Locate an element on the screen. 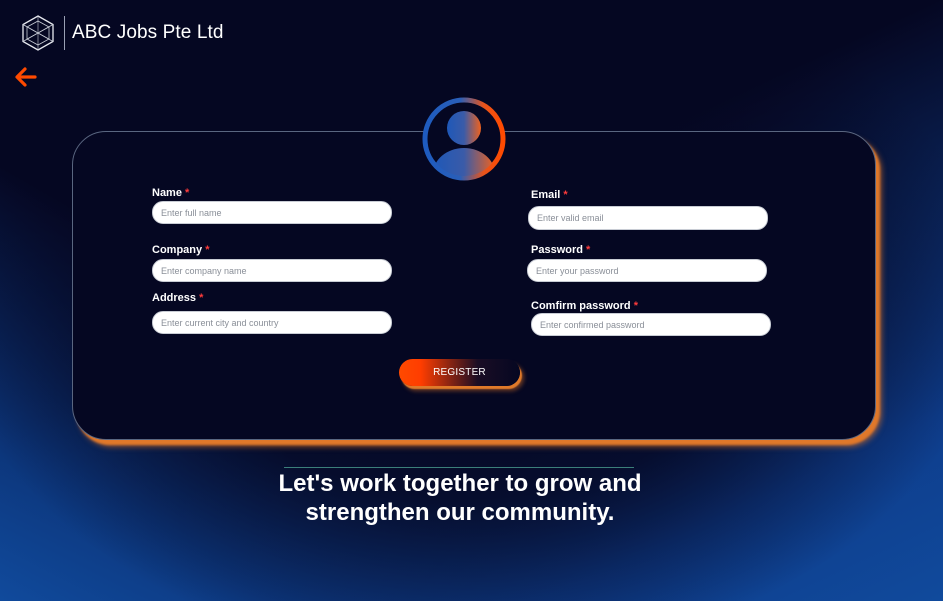 This screenshot has height=601, width=943. user-avatar-icon is located at coordinates (464, 139).